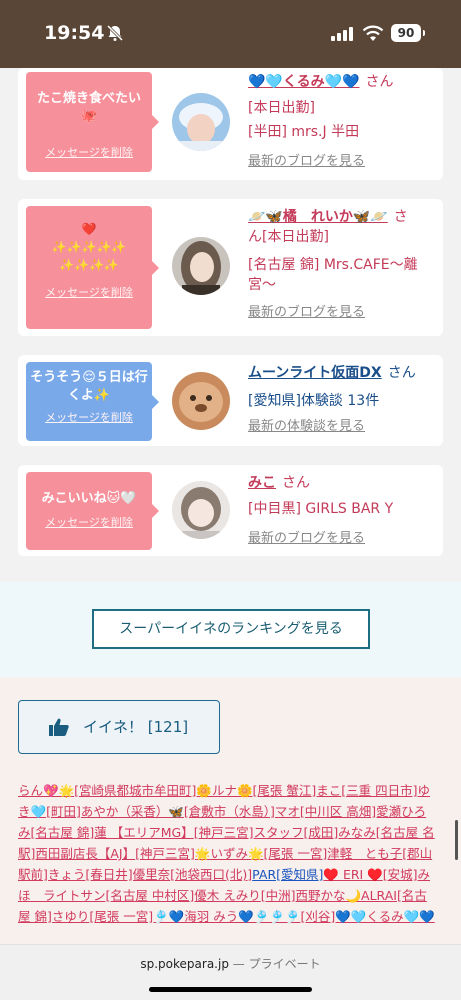  What do you see at coordinates (400, 217) in the screenshot?
I see `honorific: さ` at bounding box center [400, 217].